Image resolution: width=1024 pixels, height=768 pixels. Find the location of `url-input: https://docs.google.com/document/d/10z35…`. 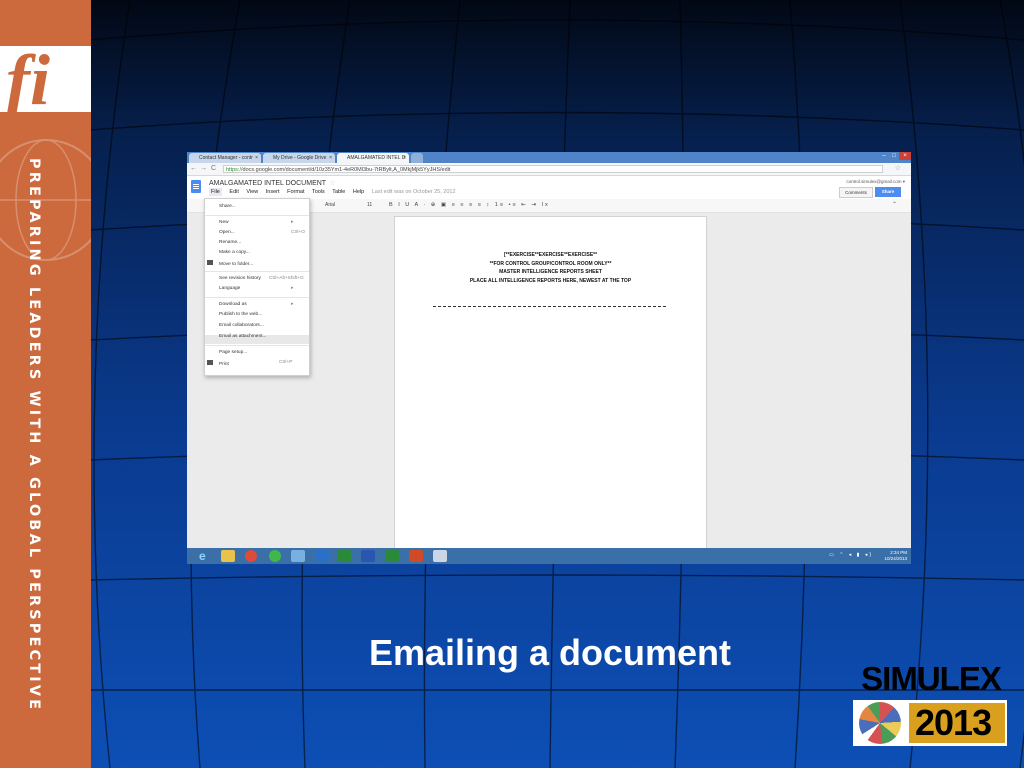

url-input: https://docs.google.com/document/d/10z35… is located at coordinates (553, 169).